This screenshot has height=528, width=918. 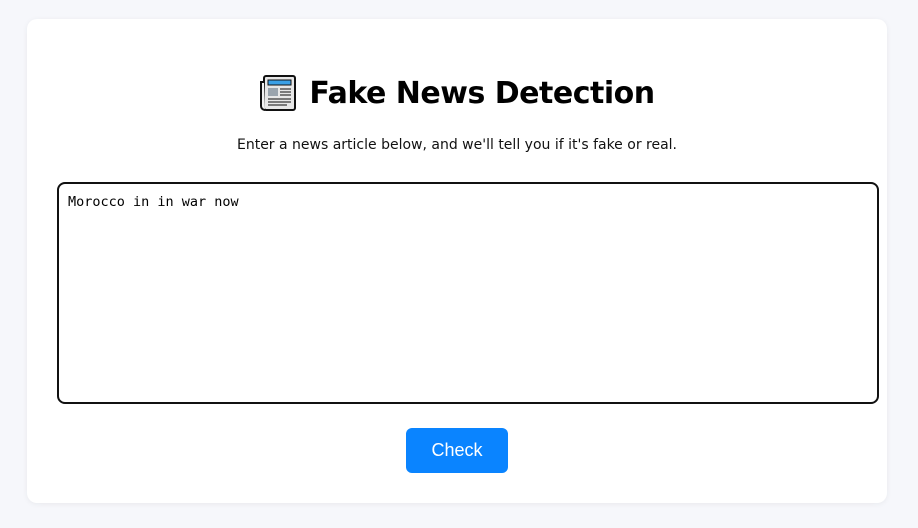 I want to click on page-header: Fake News Detection, so click(x=457, y=93).